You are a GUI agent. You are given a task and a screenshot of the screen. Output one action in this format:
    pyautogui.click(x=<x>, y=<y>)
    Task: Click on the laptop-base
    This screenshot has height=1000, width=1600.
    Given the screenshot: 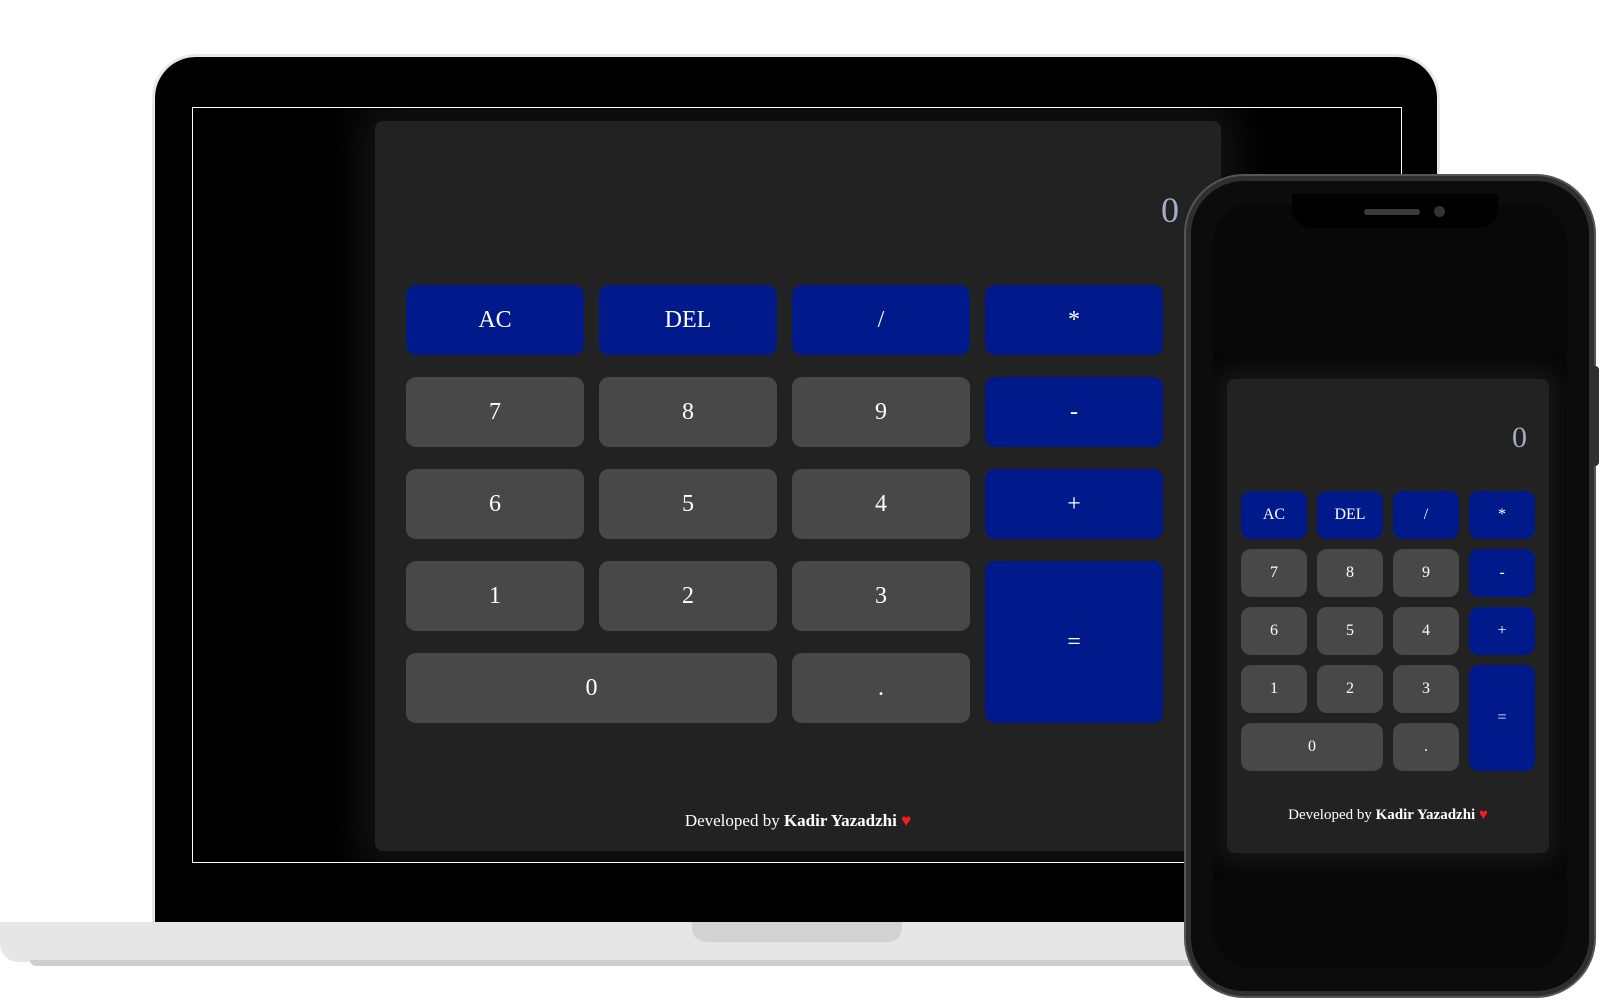 What is the action you would take?
    pyautogui.click(x=605, y=942)
    